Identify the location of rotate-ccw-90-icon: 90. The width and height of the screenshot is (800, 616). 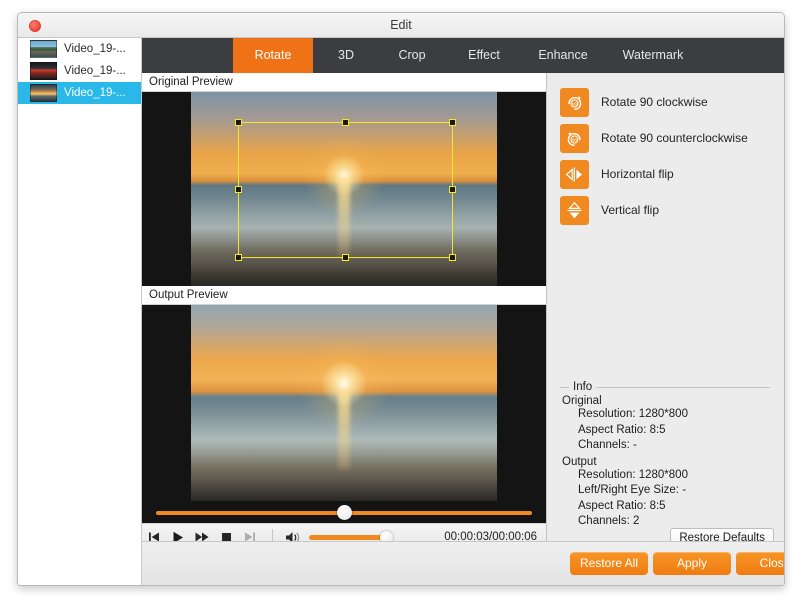
(574, 138).